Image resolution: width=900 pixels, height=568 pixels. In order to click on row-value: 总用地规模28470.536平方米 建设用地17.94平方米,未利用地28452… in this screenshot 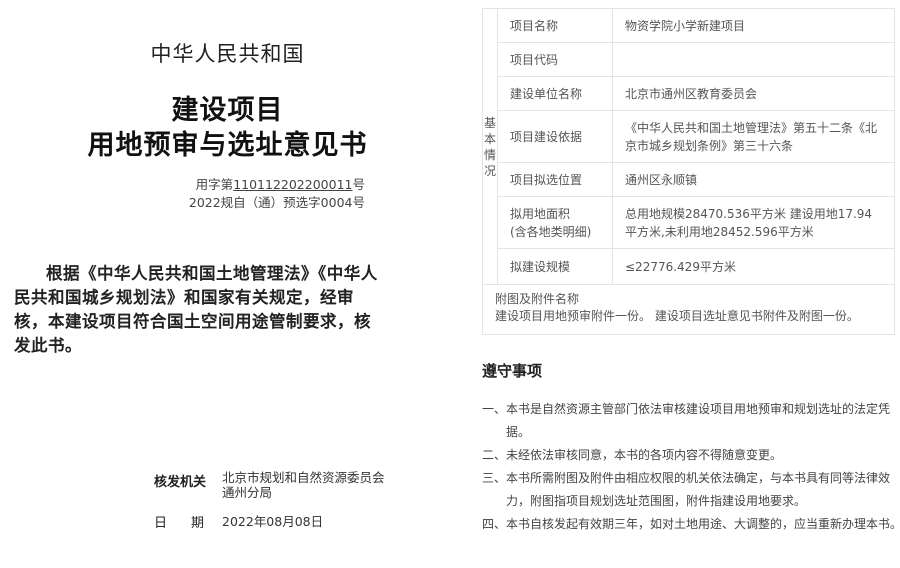, I will do `click(753, 222)`.